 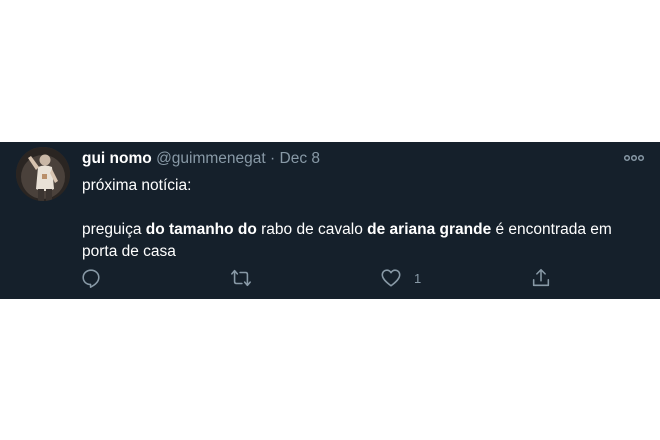 What do you see at coordinates (241, 278) in the screenshot?
I see `retweet-icon` at bounding box center [241, 278].